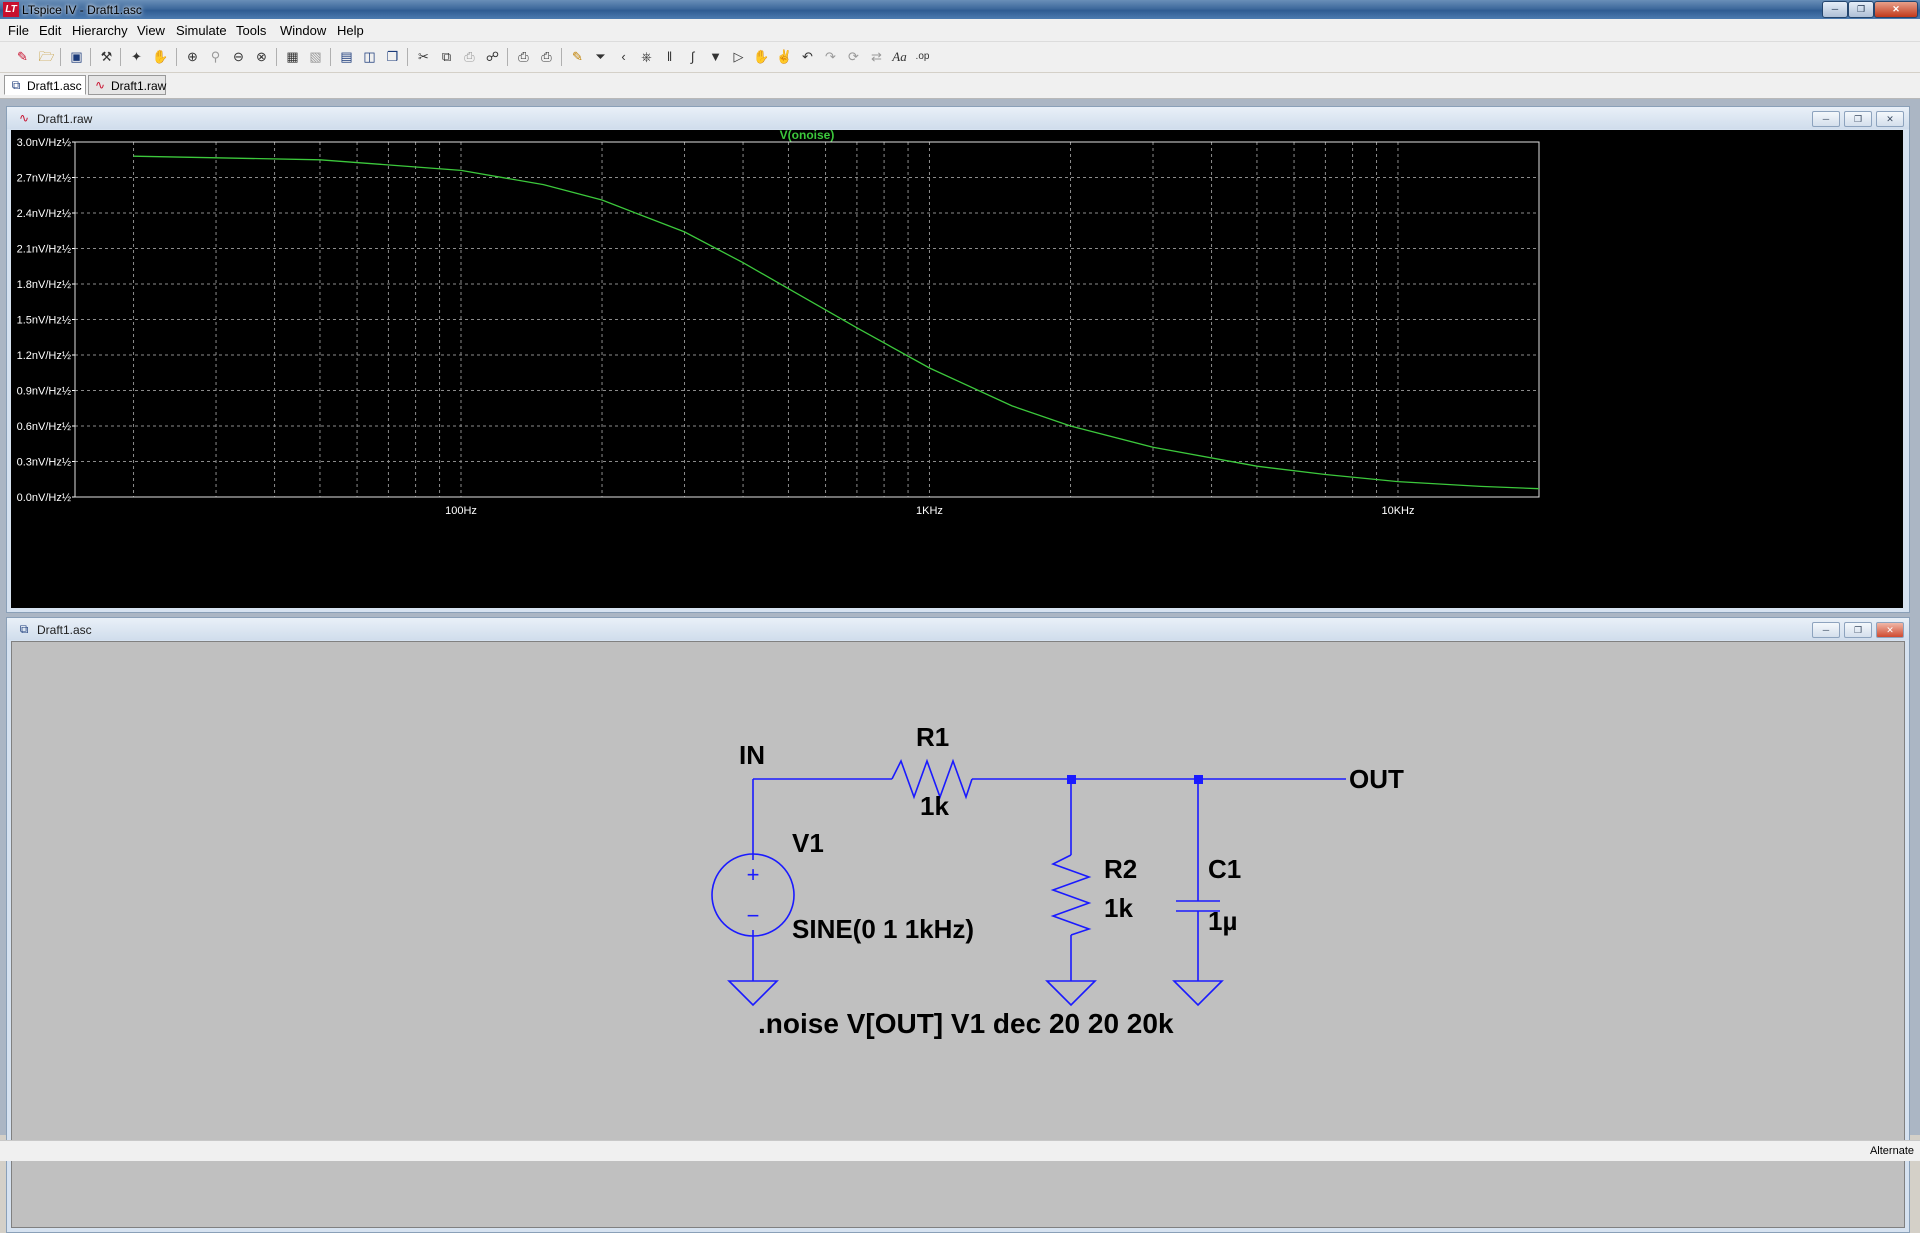 The width and height of the screenshot is (1920, 1233). I want to click on cascade-icon: ❐, so click(392, 56).